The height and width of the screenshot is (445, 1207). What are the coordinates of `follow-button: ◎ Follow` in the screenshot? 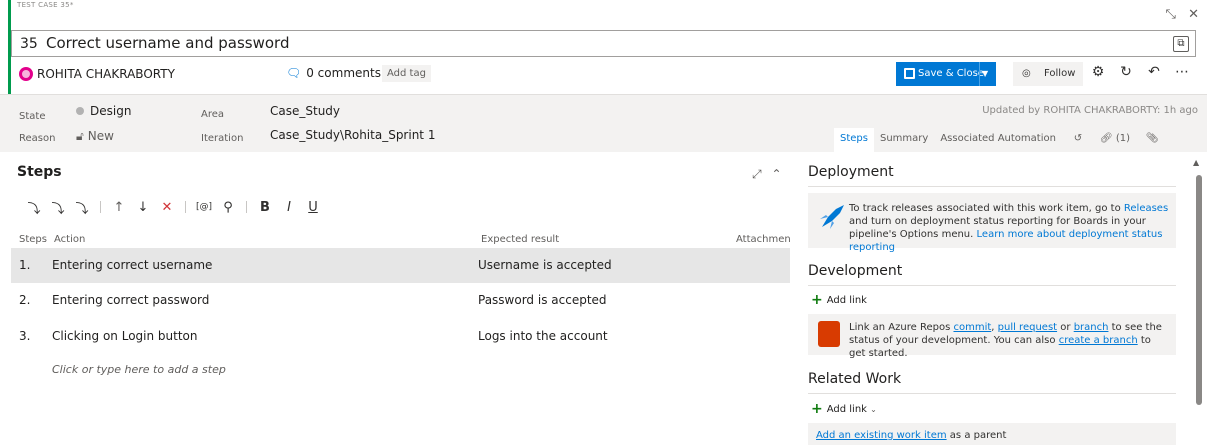 It's located at (1048, 74).